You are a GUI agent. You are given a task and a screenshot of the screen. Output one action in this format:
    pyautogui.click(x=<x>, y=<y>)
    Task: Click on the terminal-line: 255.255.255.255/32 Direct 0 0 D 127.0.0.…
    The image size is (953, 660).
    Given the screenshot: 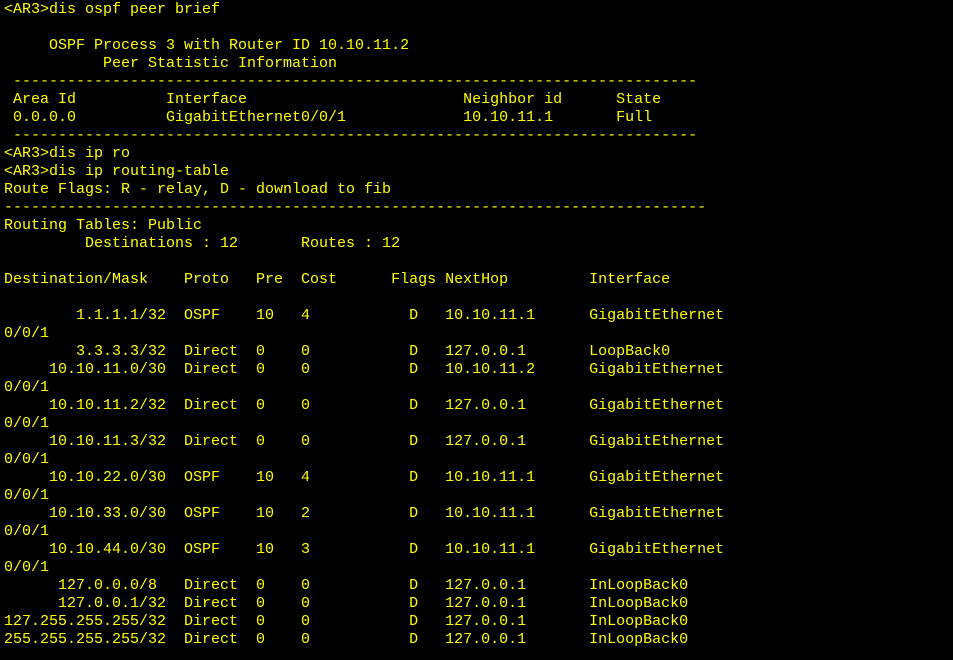 What is the action you would take?
    pyautogui.click(x=346, y=639)
    